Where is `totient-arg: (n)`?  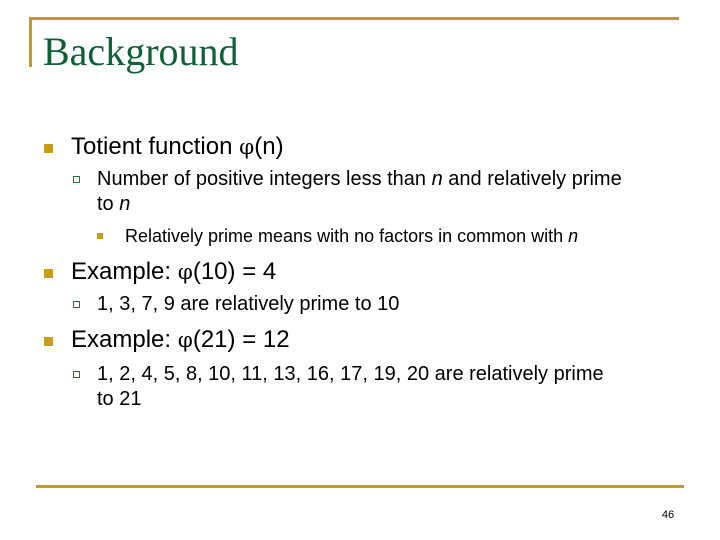 totient-arg: (n) is located at coordinates (269, 146).